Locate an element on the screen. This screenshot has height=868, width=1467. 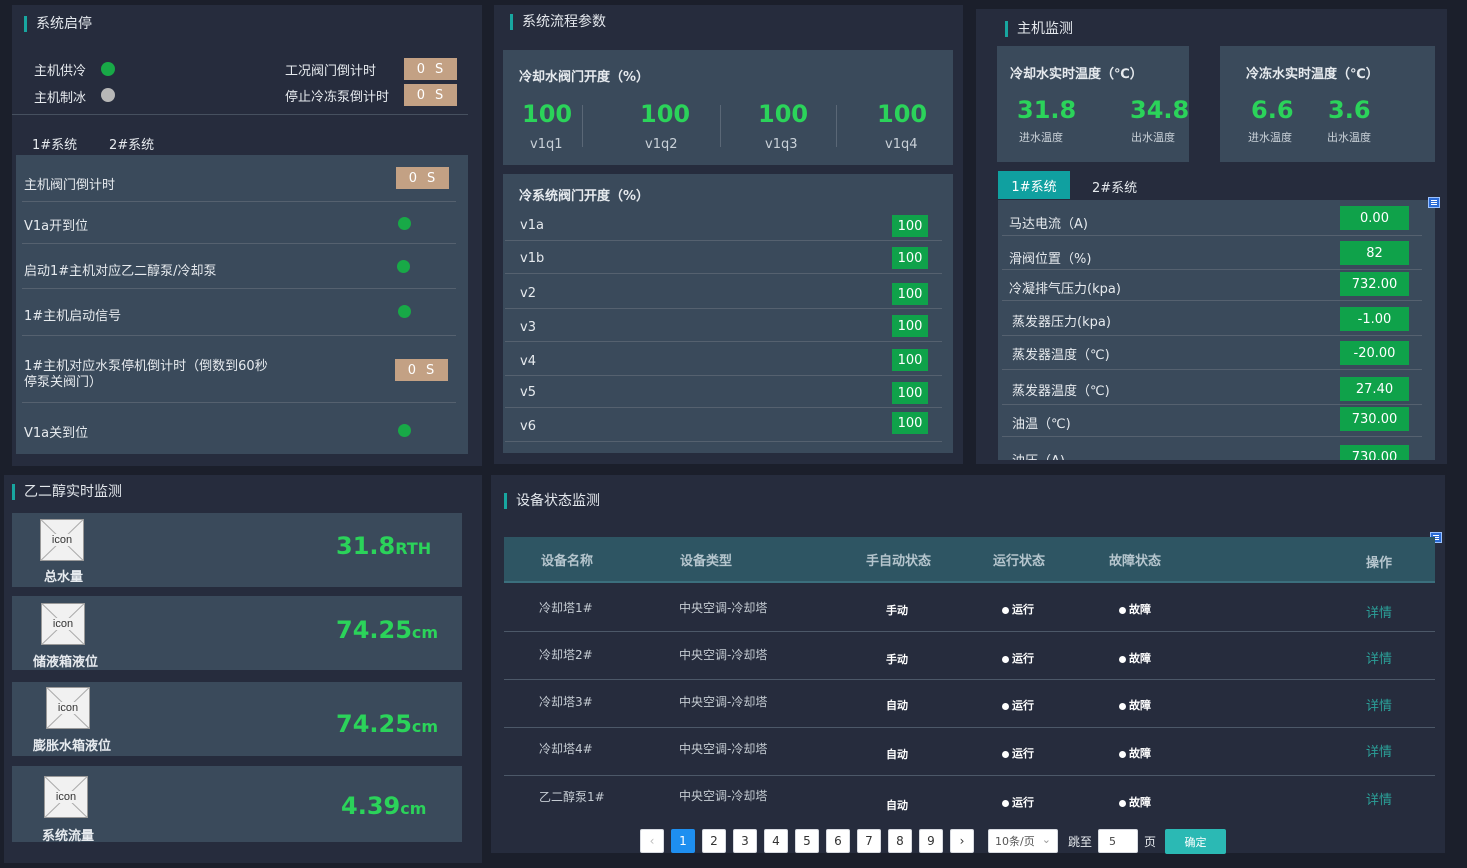
param-label: 冷凝排气压力(kpa) is located at coordinates (1065, 289).